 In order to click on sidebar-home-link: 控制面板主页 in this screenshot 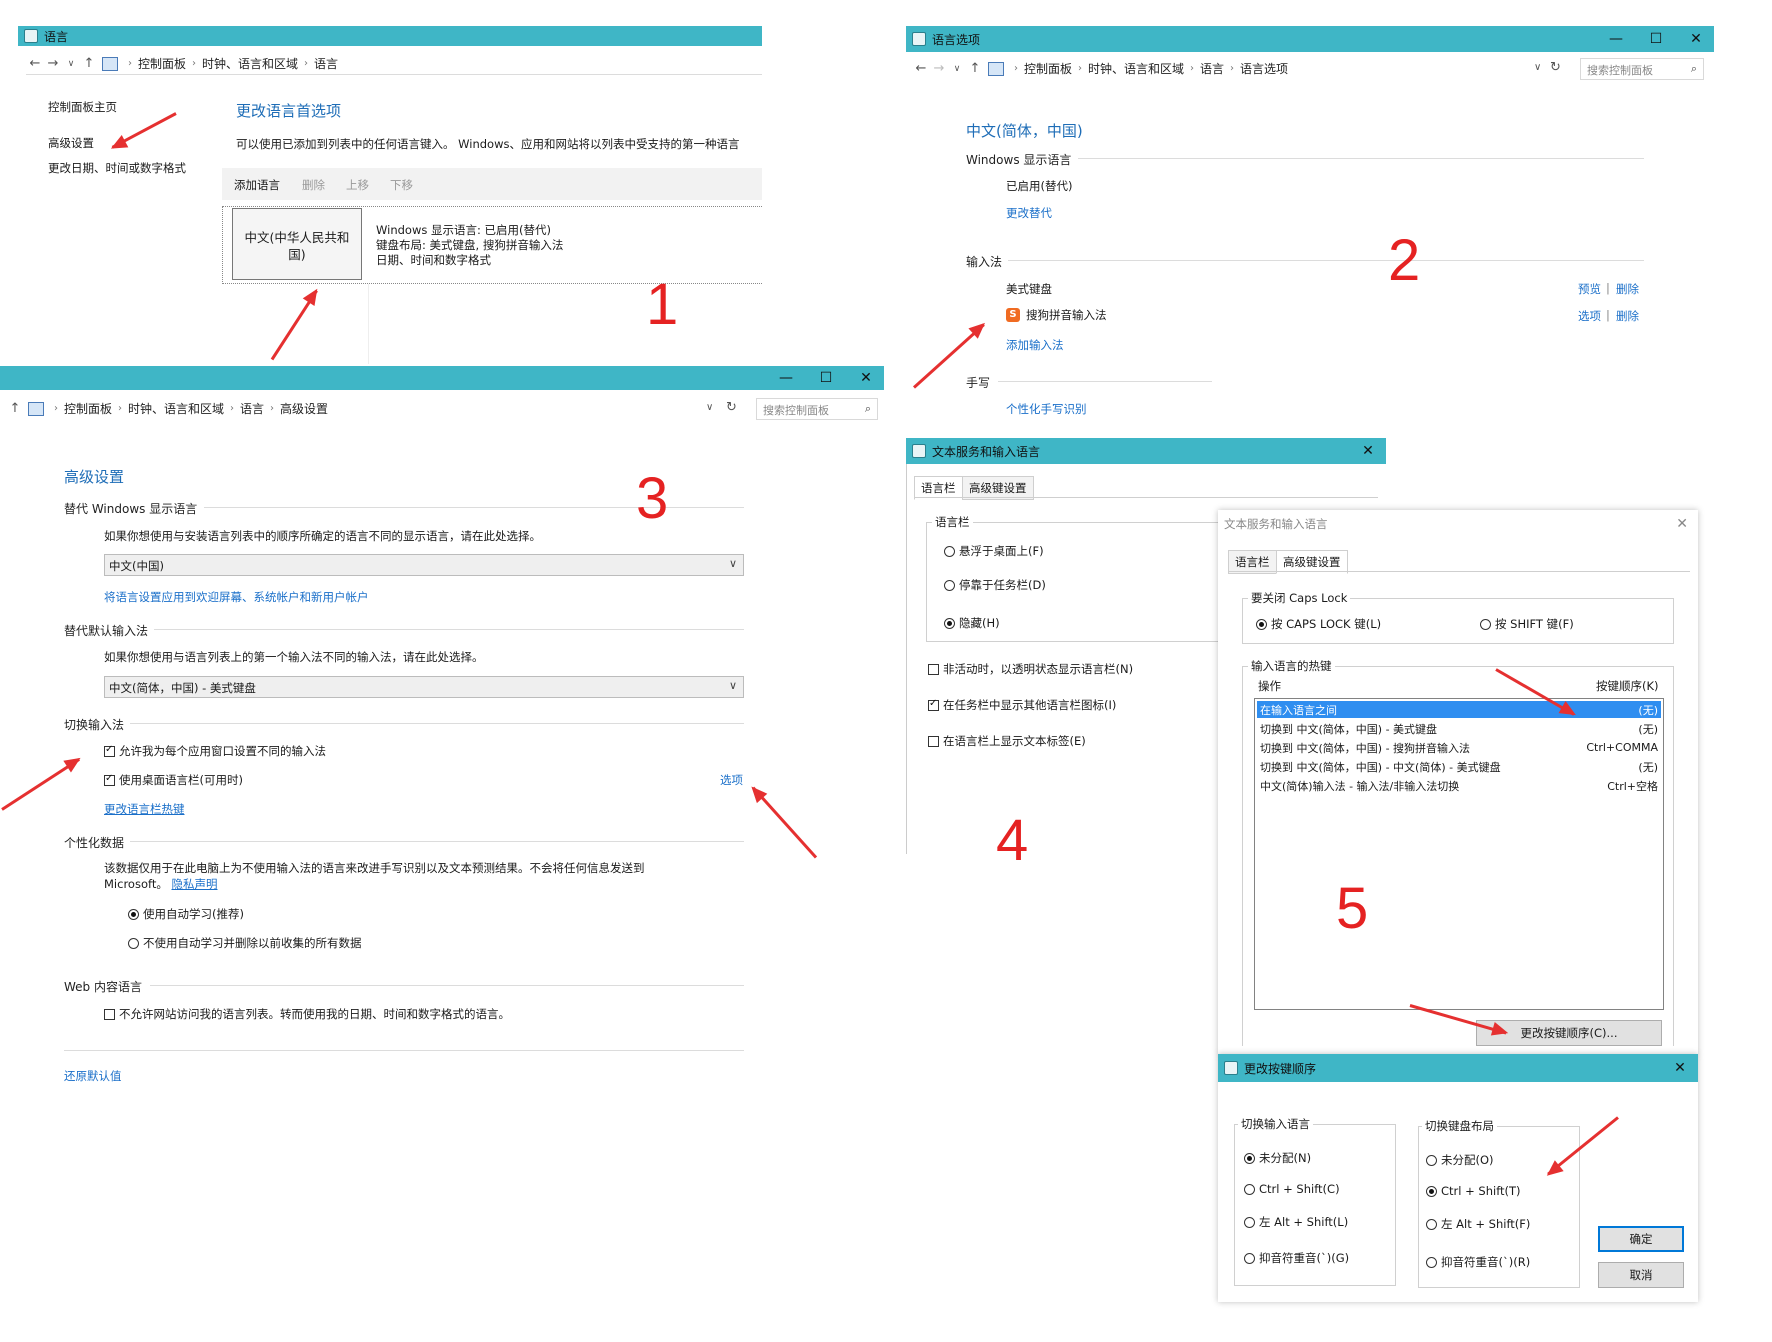, I will do `click(82, 107)`.